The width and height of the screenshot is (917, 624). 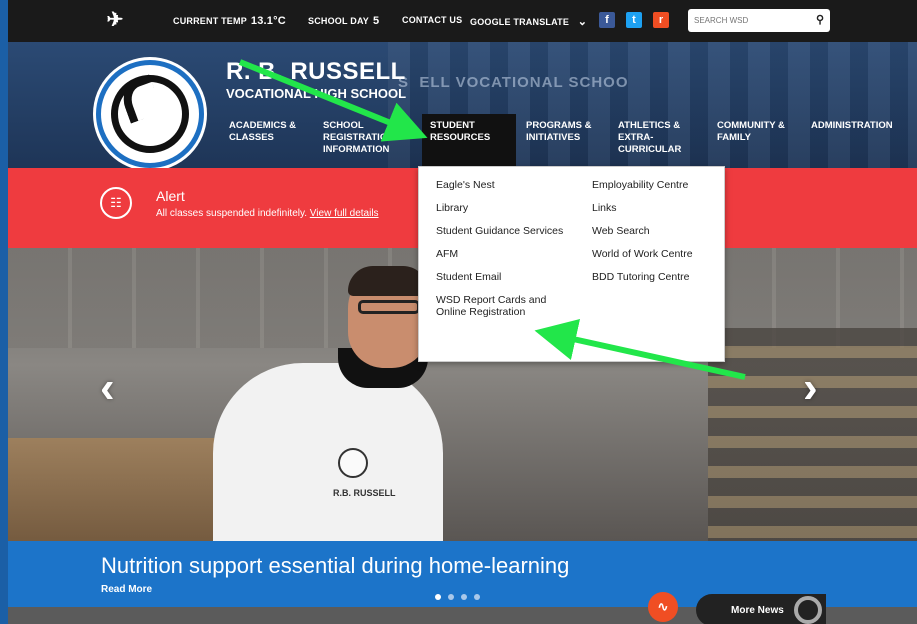 I want to click on alert-message-text: All classes suspended indefinitely., so click(x=232, y=213).